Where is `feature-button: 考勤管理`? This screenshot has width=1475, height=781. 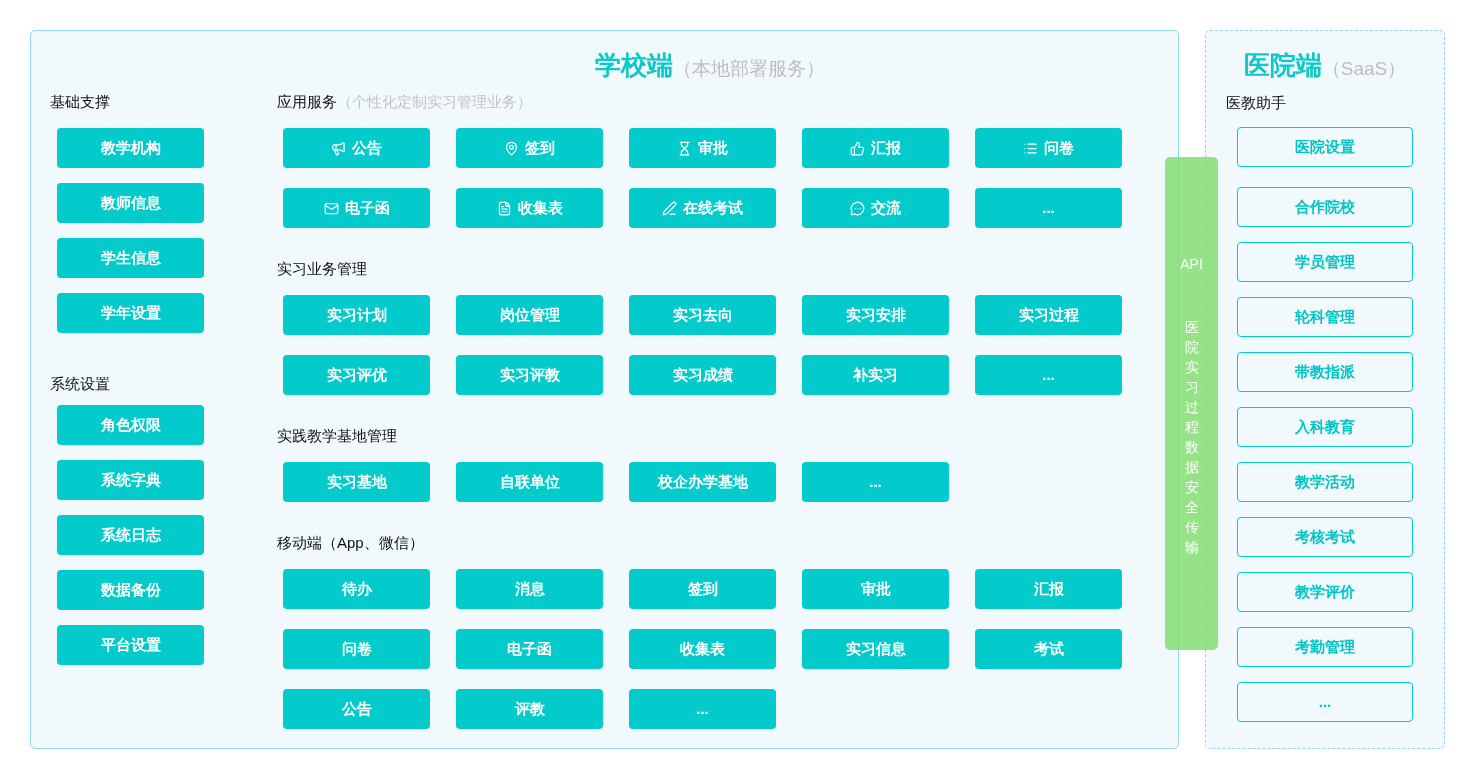 feature-button: 考勤管理 is located at coordinates (1325, 647).